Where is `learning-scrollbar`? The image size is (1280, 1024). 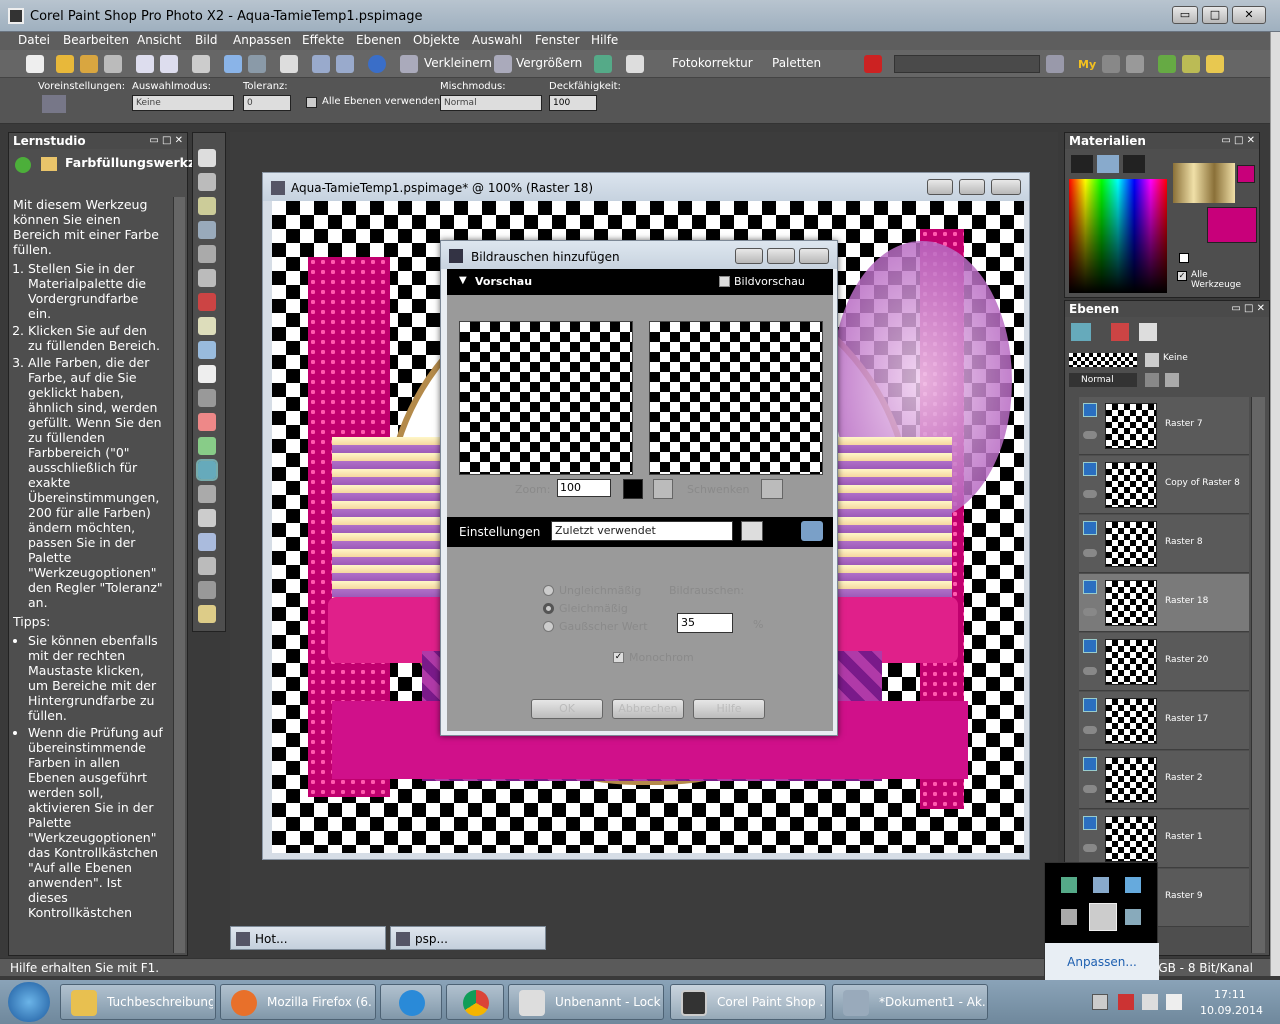 learning-scrollbar is located at coordinates (179, 575).